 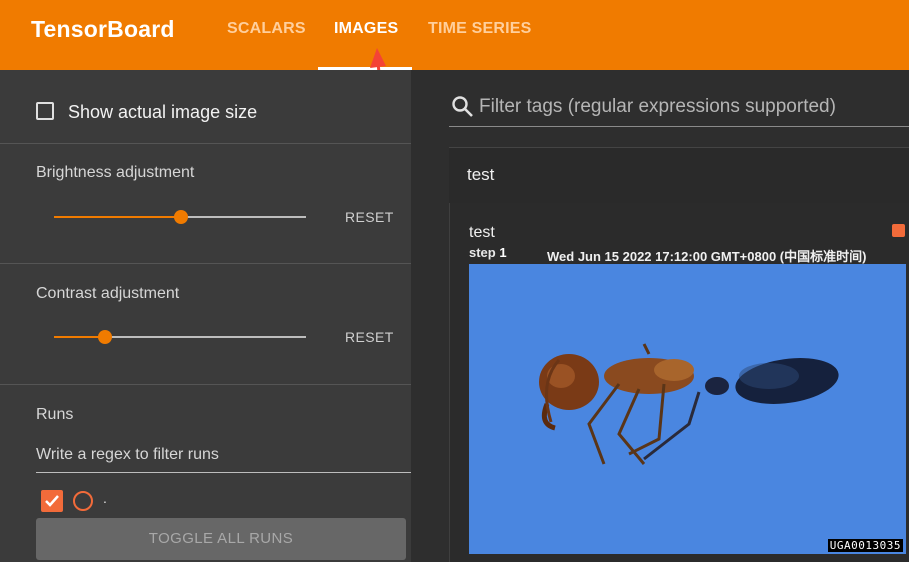 I want to click on show-actual-size-checkbox, so click(x=45, y=111).